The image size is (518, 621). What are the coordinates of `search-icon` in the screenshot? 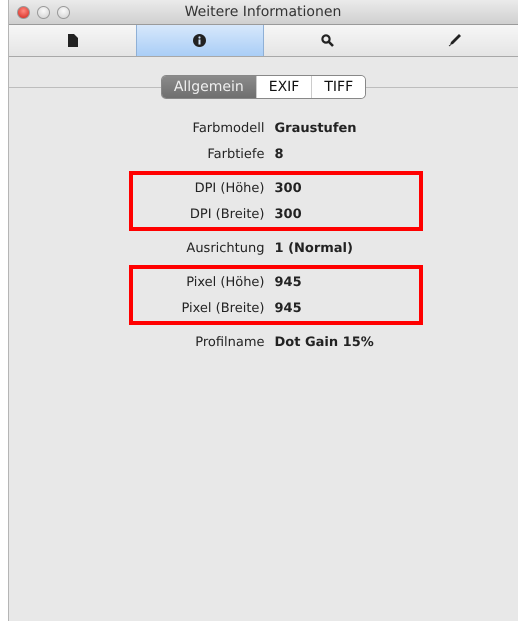 It's located at (327, 40).